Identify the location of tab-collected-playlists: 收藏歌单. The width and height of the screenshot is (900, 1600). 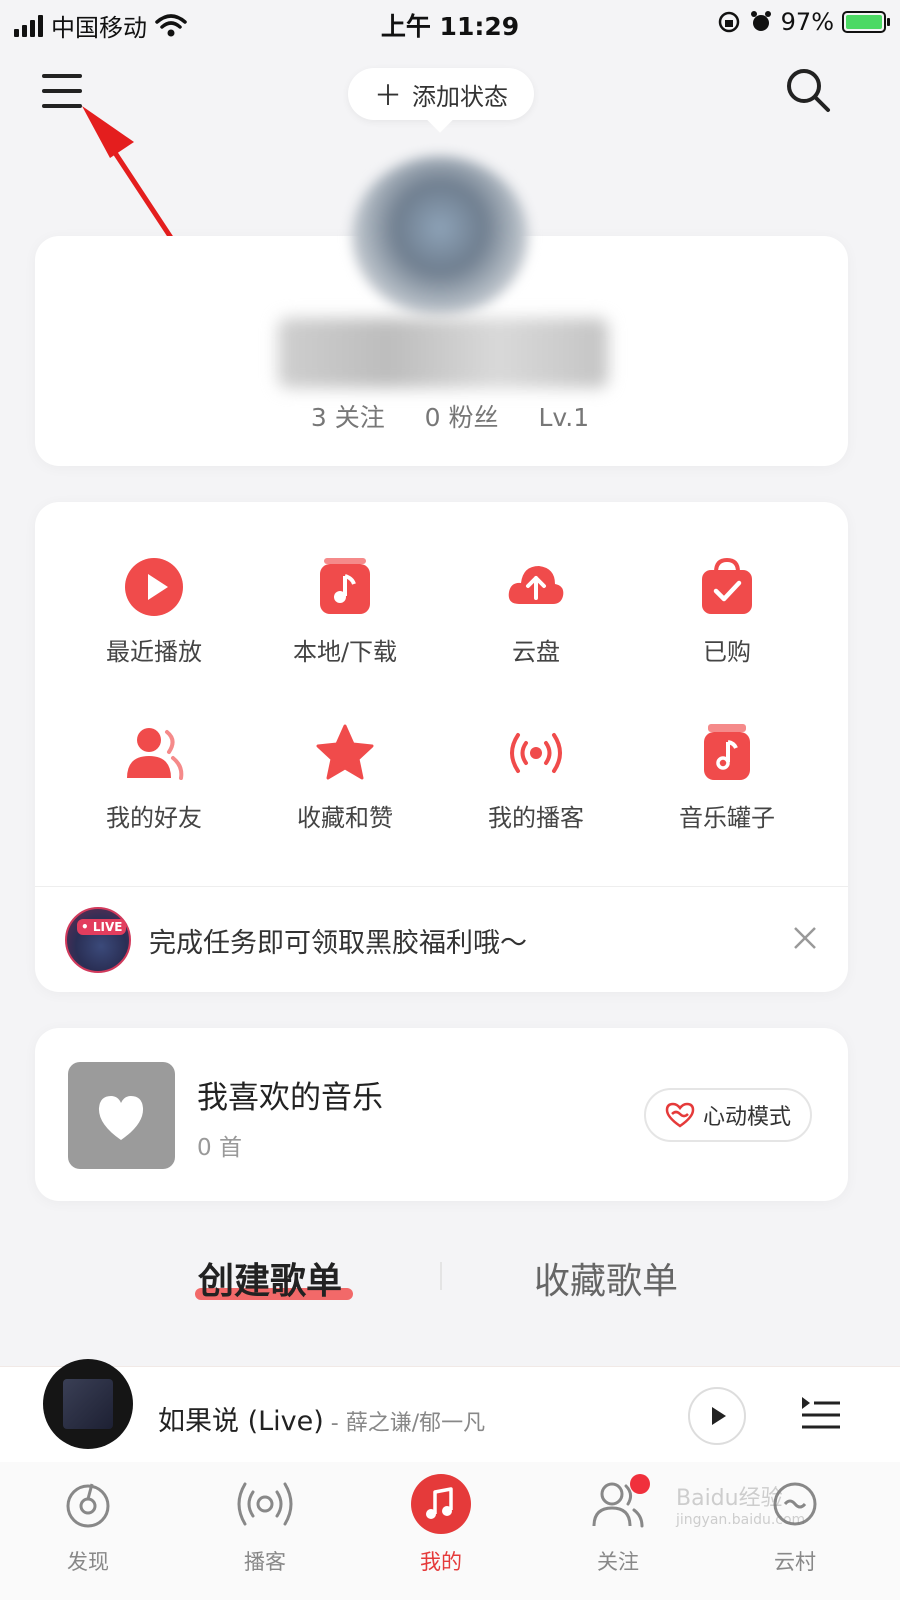
(606, 1278).